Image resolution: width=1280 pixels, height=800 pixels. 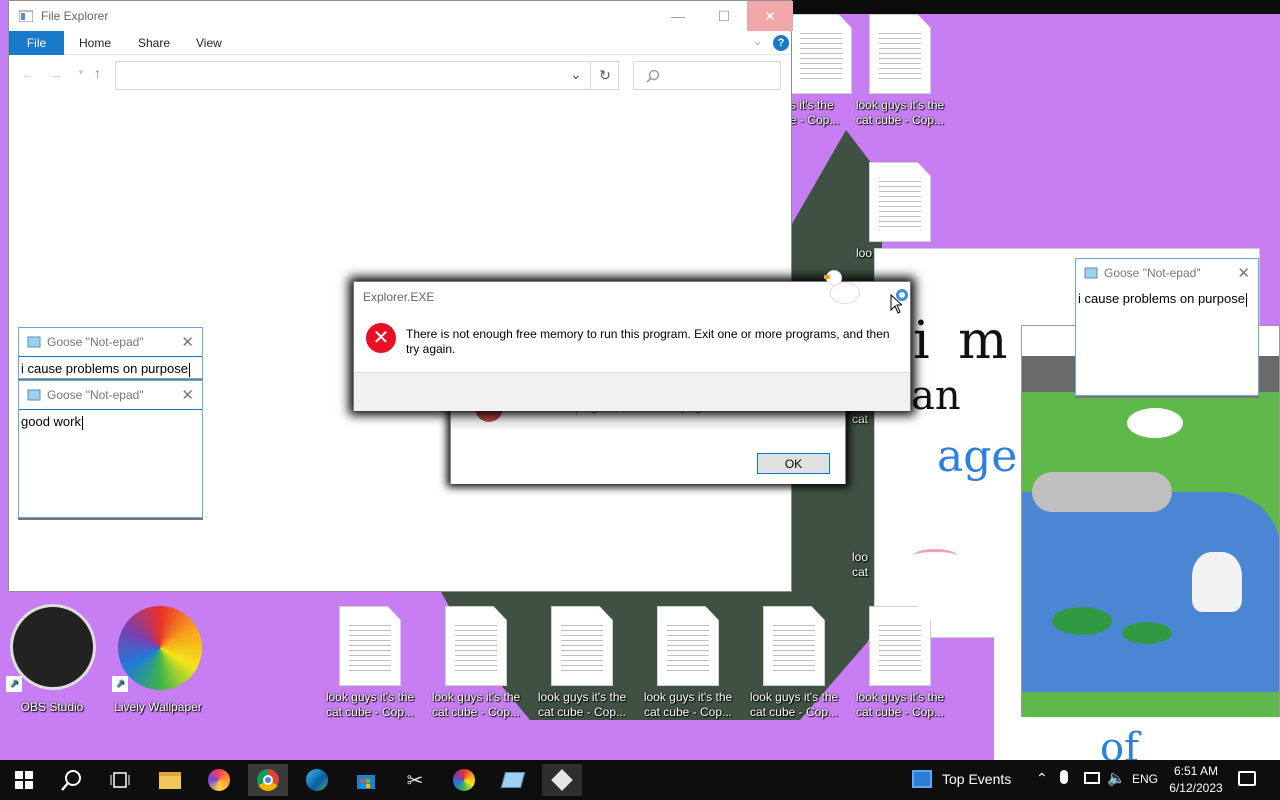 I want to click on goose-notepad-window: Goose "Not-epad" ✕ good work, so click(x=110, y=449).